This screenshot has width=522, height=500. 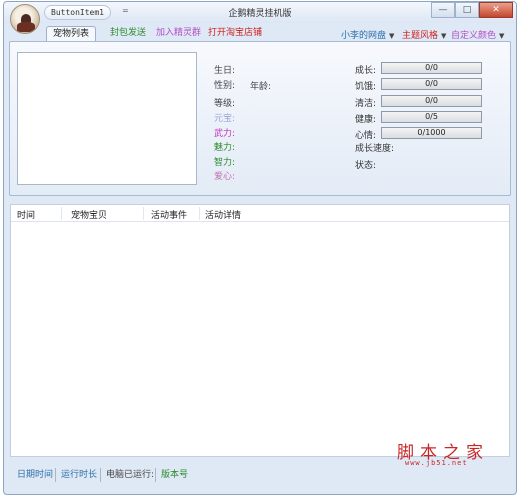 I want to click on menu-netdisk: 小李的网盘 ▼, so click(x=367, y=34).